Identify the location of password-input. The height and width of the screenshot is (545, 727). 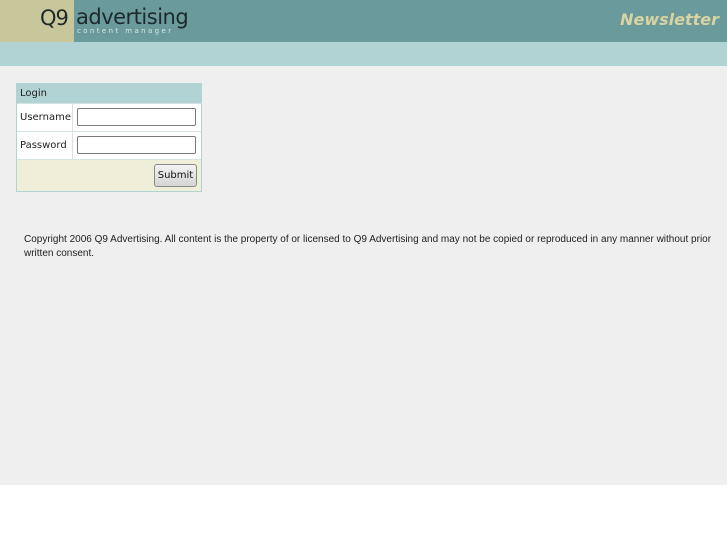
(136, 145).